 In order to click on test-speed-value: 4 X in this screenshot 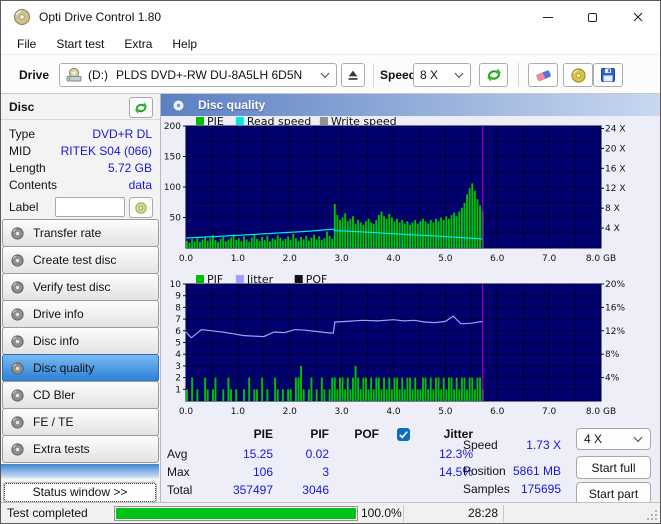, I will do `click(593, 439)`.